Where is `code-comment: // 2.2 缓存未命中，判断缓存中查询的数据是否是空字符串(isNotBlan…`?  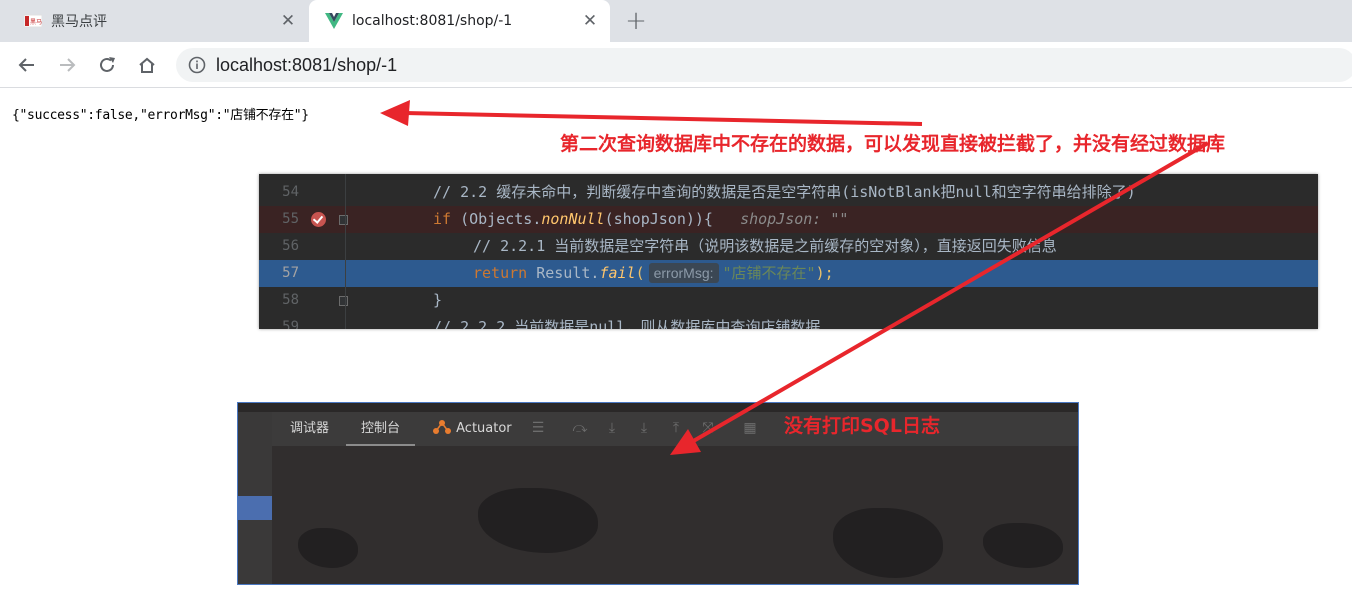 code-comment: // 2.2 缓存未命中，判断缓存中查询的数据是否是空字符串(isNotBlan… is located at coordinates (784, 192).